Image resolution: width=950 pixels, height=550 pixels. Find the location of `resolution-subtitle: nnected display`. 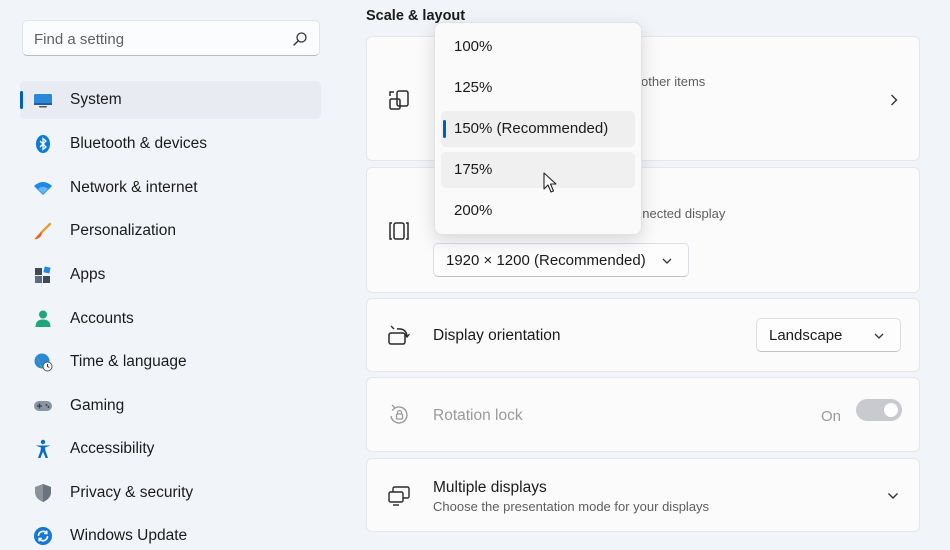

resolution-subtitle: nnected display is located at coordinates (680, 213).